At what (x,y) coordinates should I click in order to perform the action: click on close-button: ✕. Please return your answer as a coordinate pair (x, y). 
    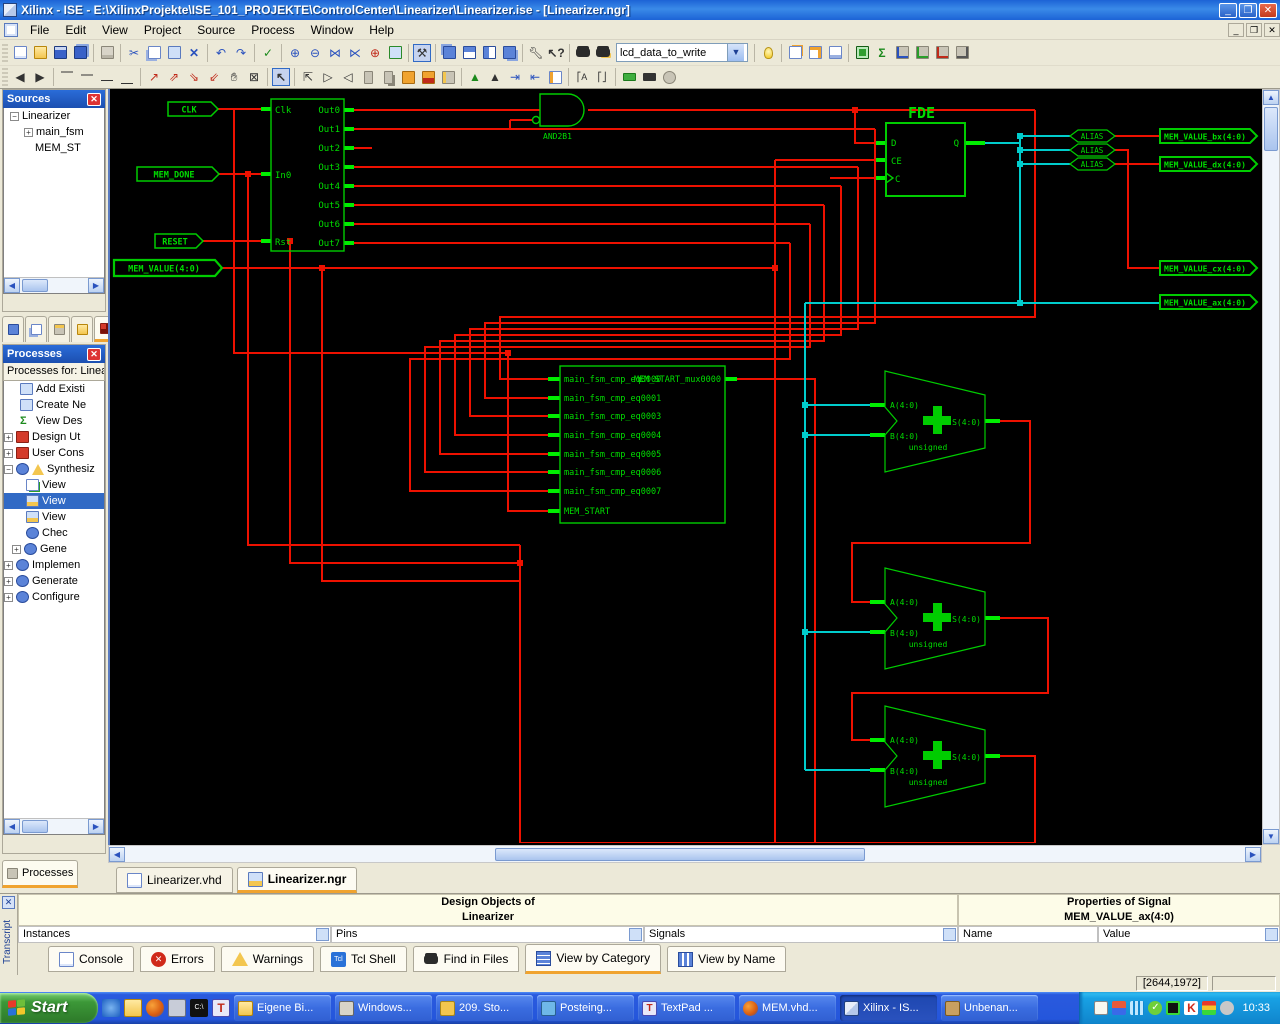
    Looking at the image, I should click on (1268, 10).